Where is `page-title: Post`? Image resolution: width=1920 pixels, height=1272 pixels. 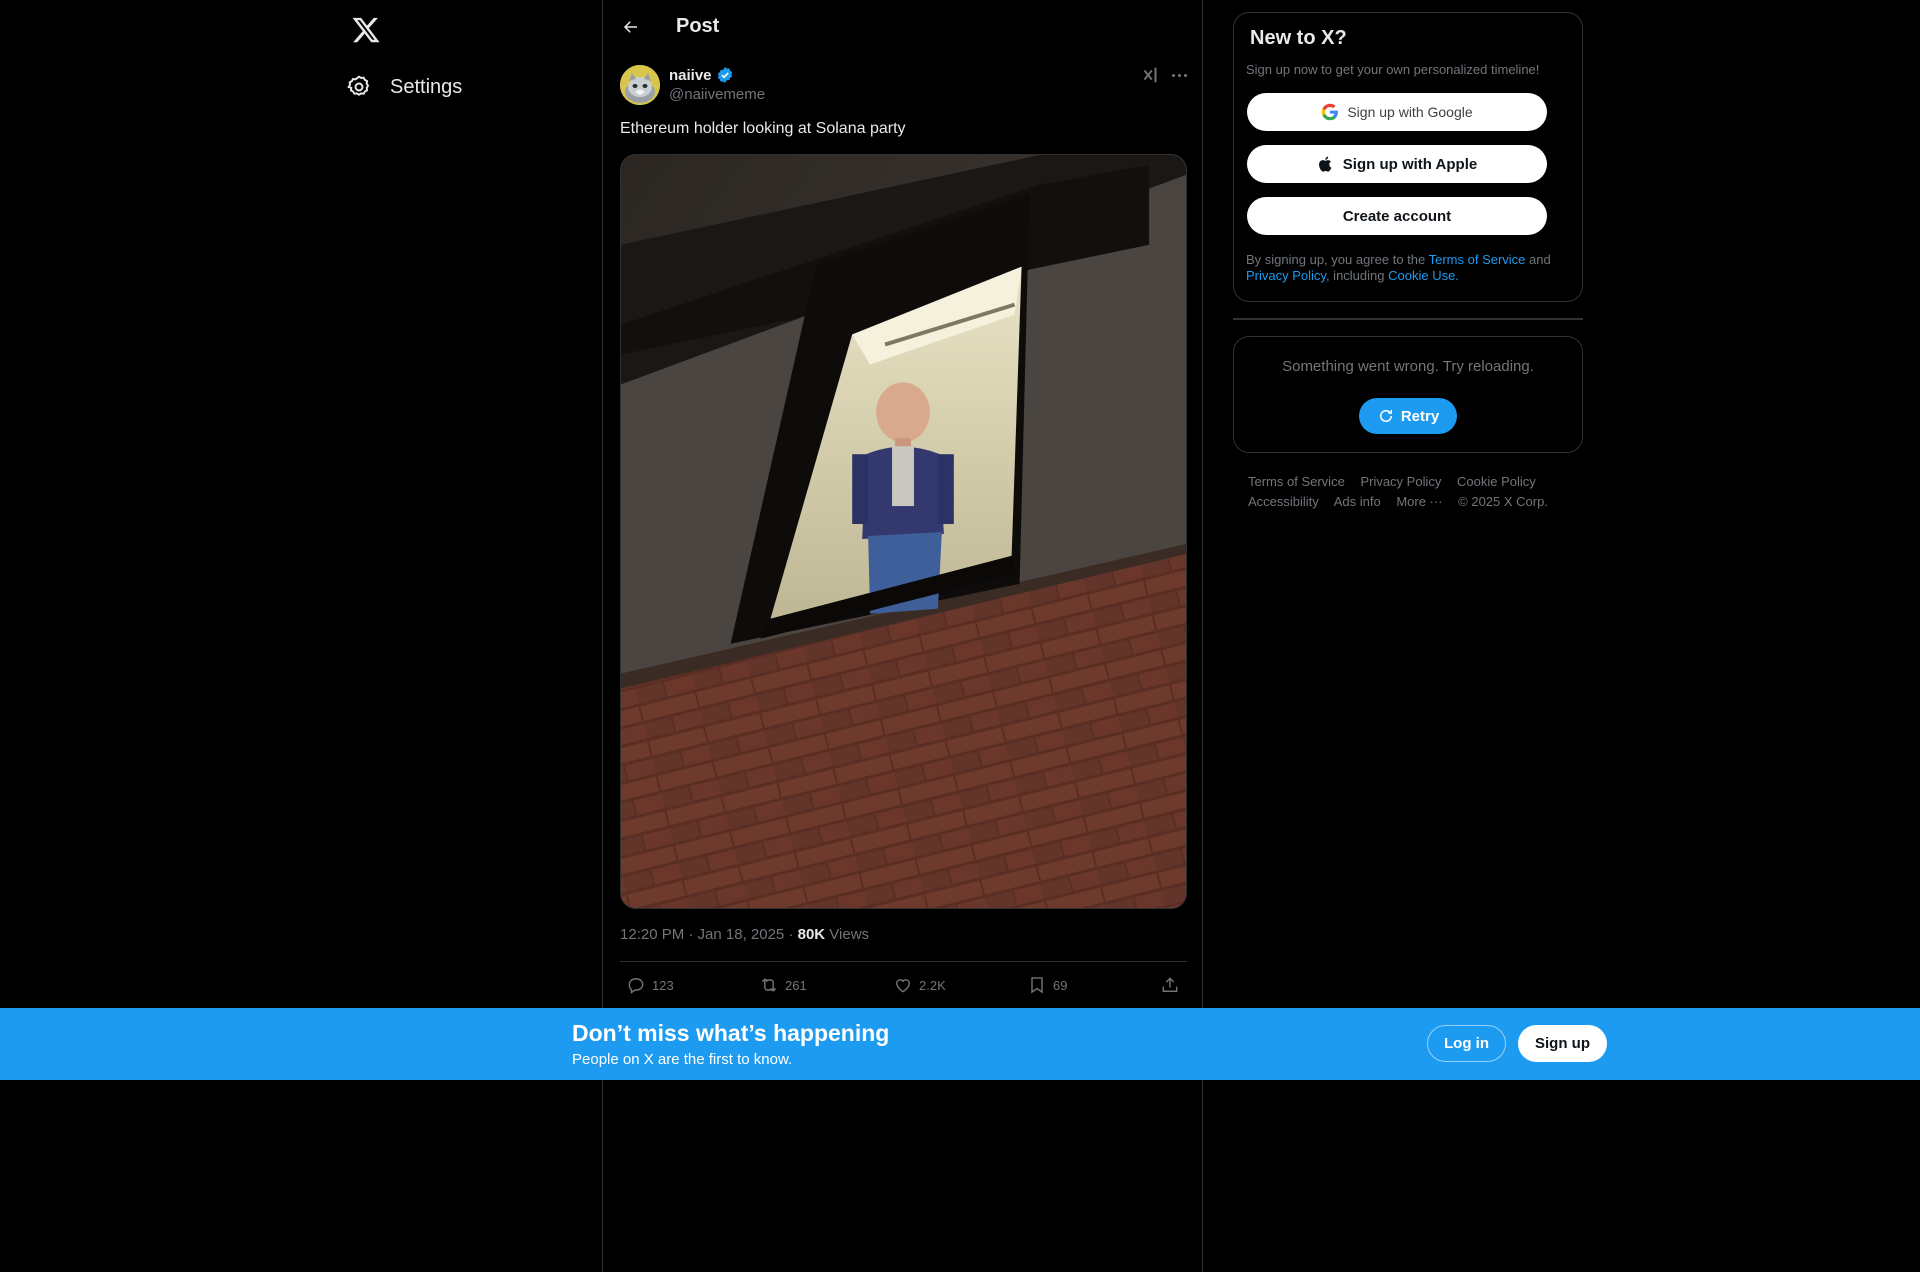
page-title: Post is located at coordinates (698, 26).